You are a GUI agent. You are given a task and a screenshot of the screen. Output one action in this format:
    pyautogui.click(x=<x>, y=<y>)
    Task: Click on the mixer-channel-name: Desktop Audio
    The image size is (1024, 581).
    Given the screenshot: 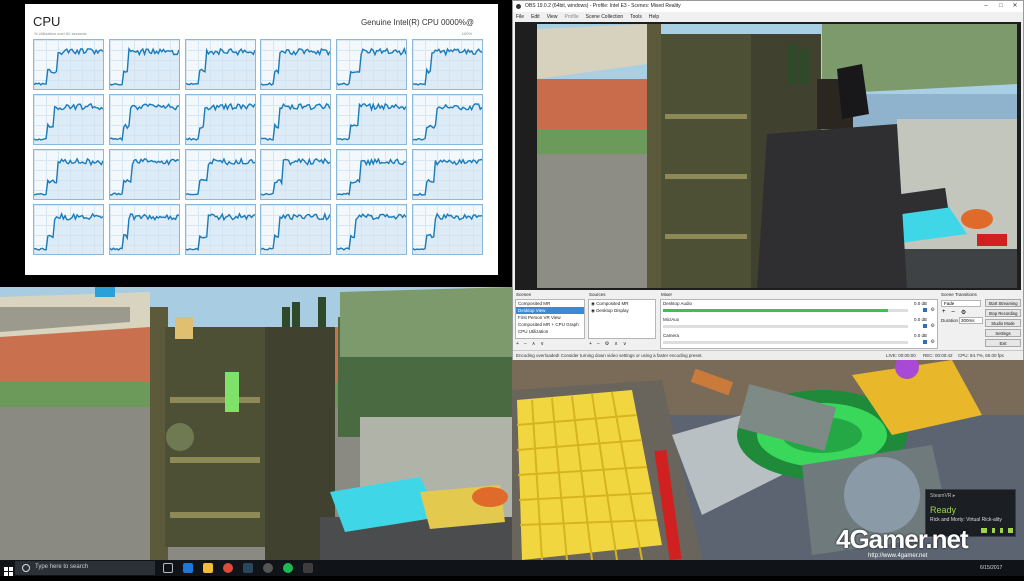 What is the action you would take?
    pyautogui.click(x=678, y=303)
    